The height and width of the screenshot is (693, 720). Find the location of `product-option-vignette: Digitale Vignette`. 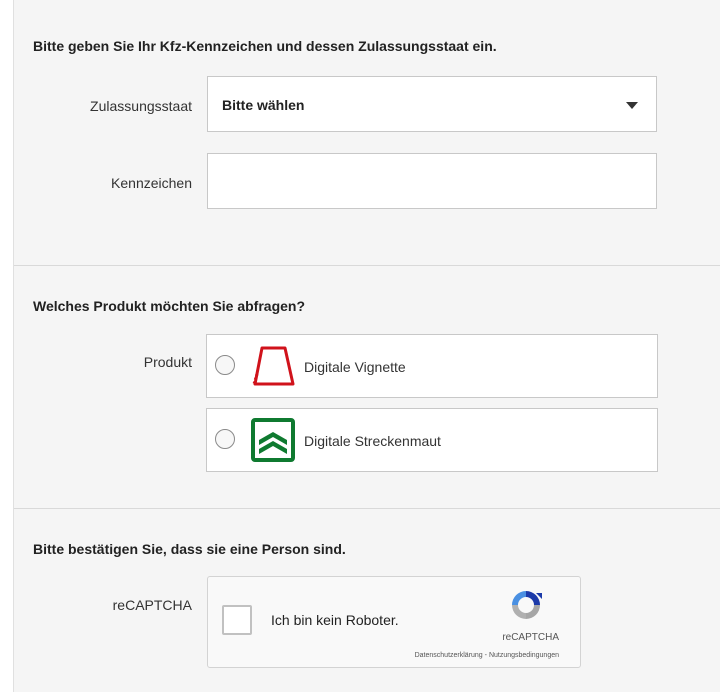

product-option-vignette: Digitale Vignette is located at coordinates (432, 366).